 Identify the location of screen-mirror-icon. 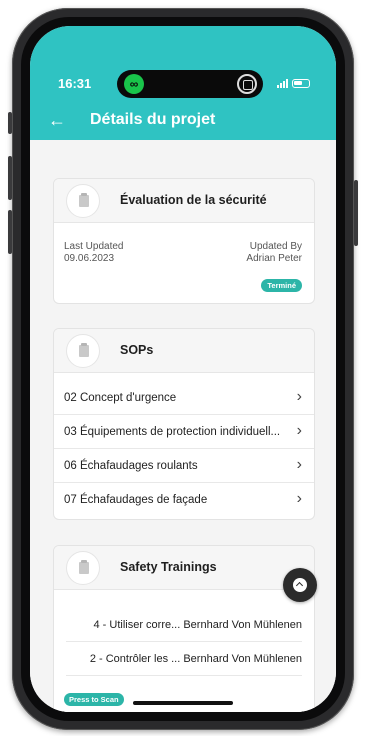
(247, 84).